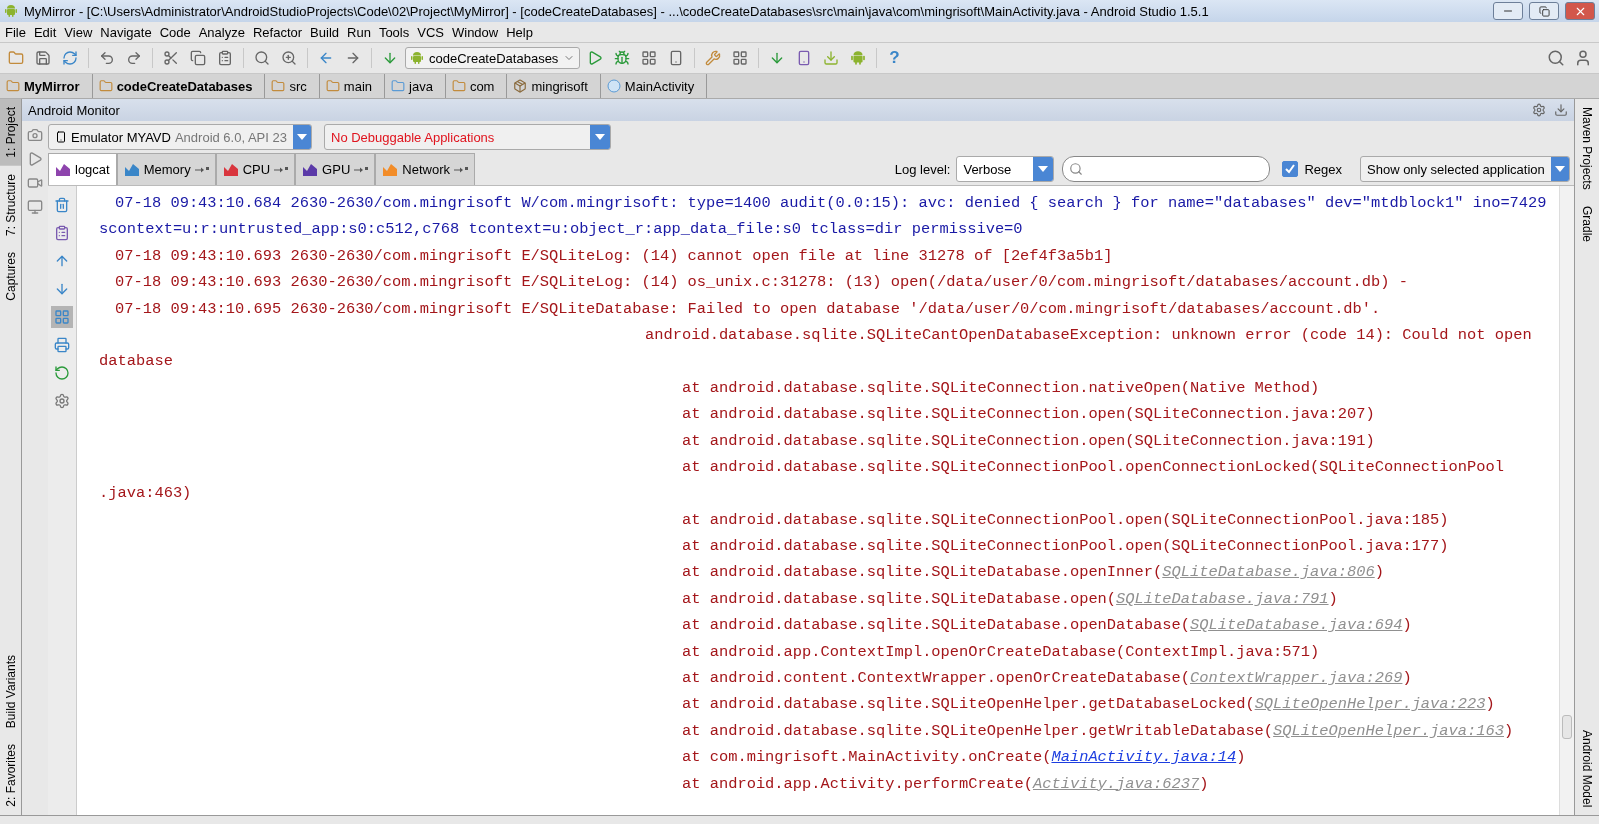 The height and width of the screenshot is (824, 1599). What do you see at coordinates (10, 276) in the screenshot?
I see `tool-window-tab: Captures` at bounding box center [10, 276].